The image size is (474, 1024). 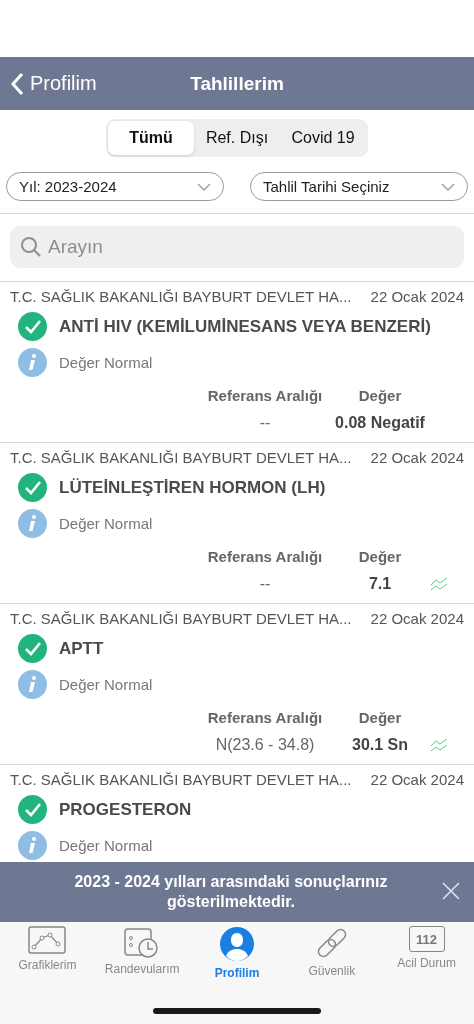 I want to click on tab-bar-item: Grafiklerim, so click(x=47, y=954).